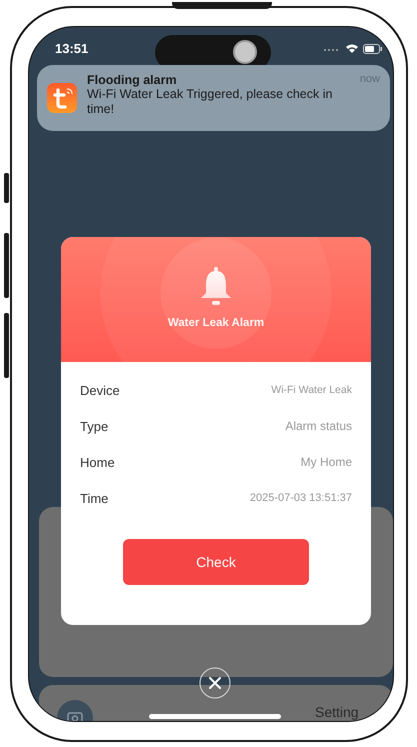 Image resolution: width=417 pixels, height=747 pixels. Describe the element at coordinates (100, 390) in the screenshot. I see `field-label: Device` at that location.